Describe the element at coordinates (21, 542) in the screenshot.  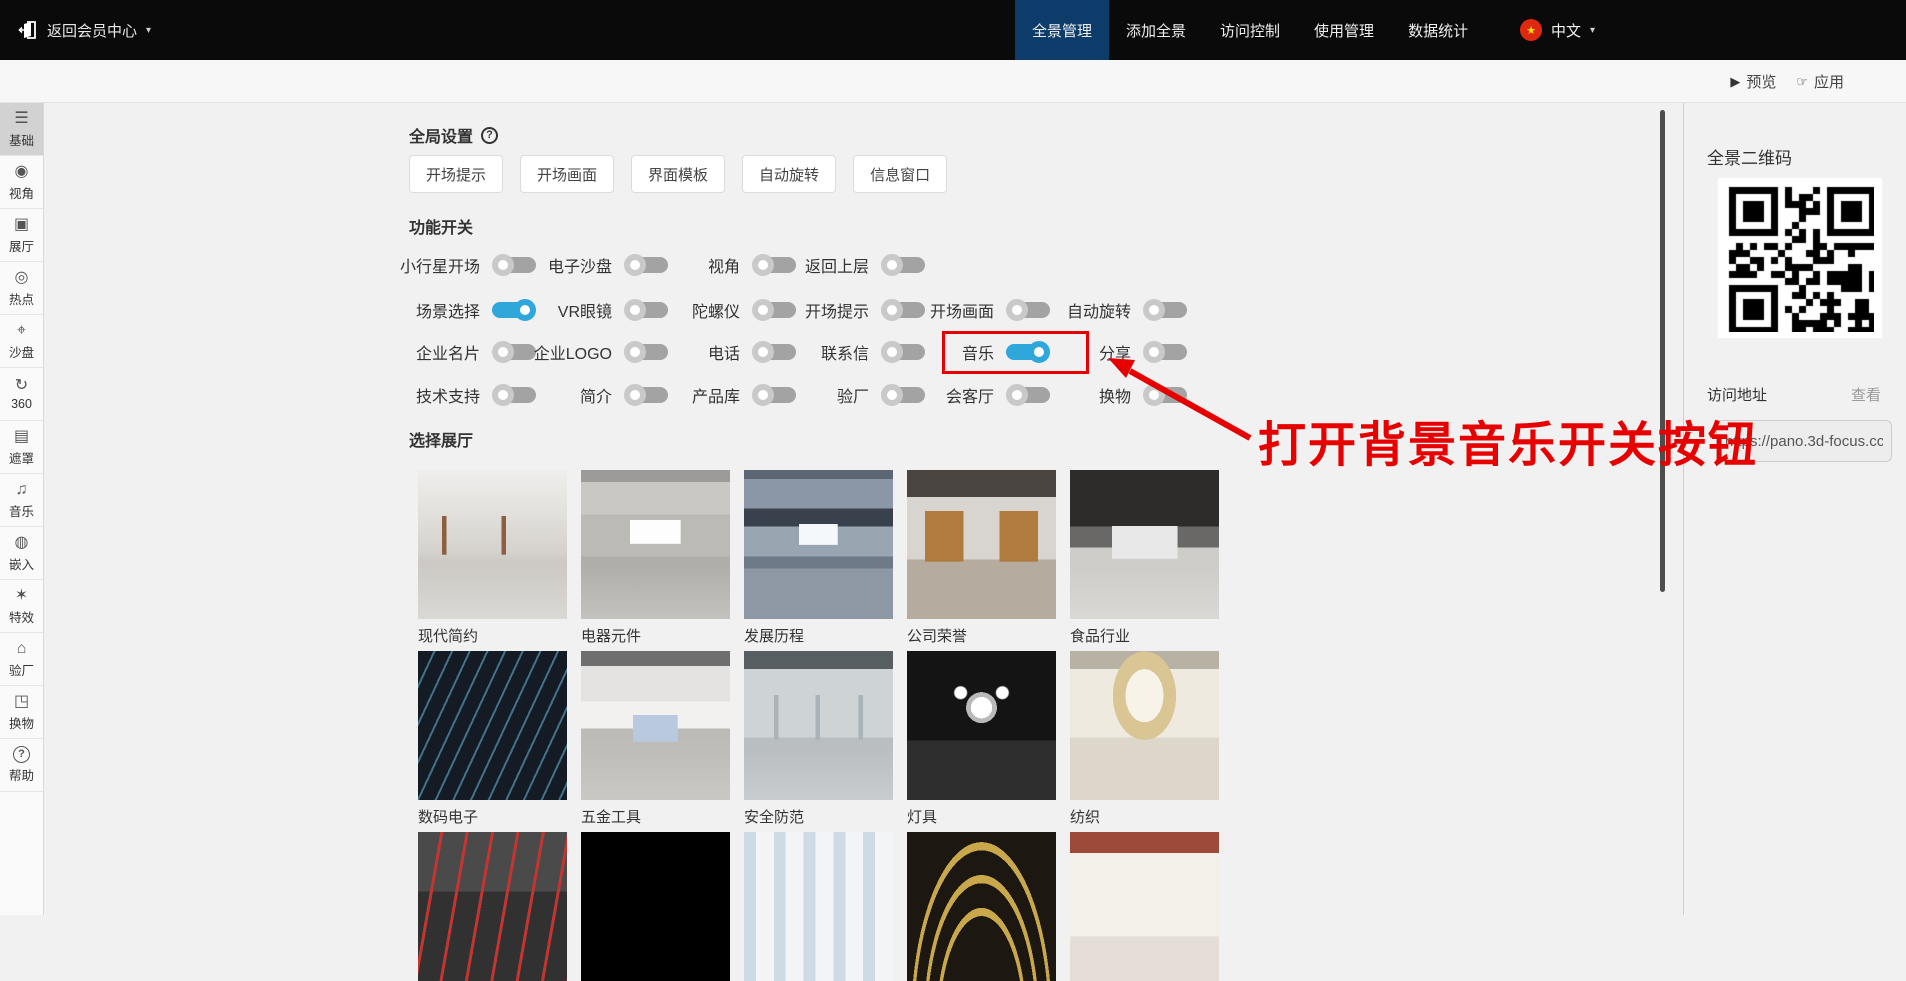
I see `embed-icon: ◍` at that location.